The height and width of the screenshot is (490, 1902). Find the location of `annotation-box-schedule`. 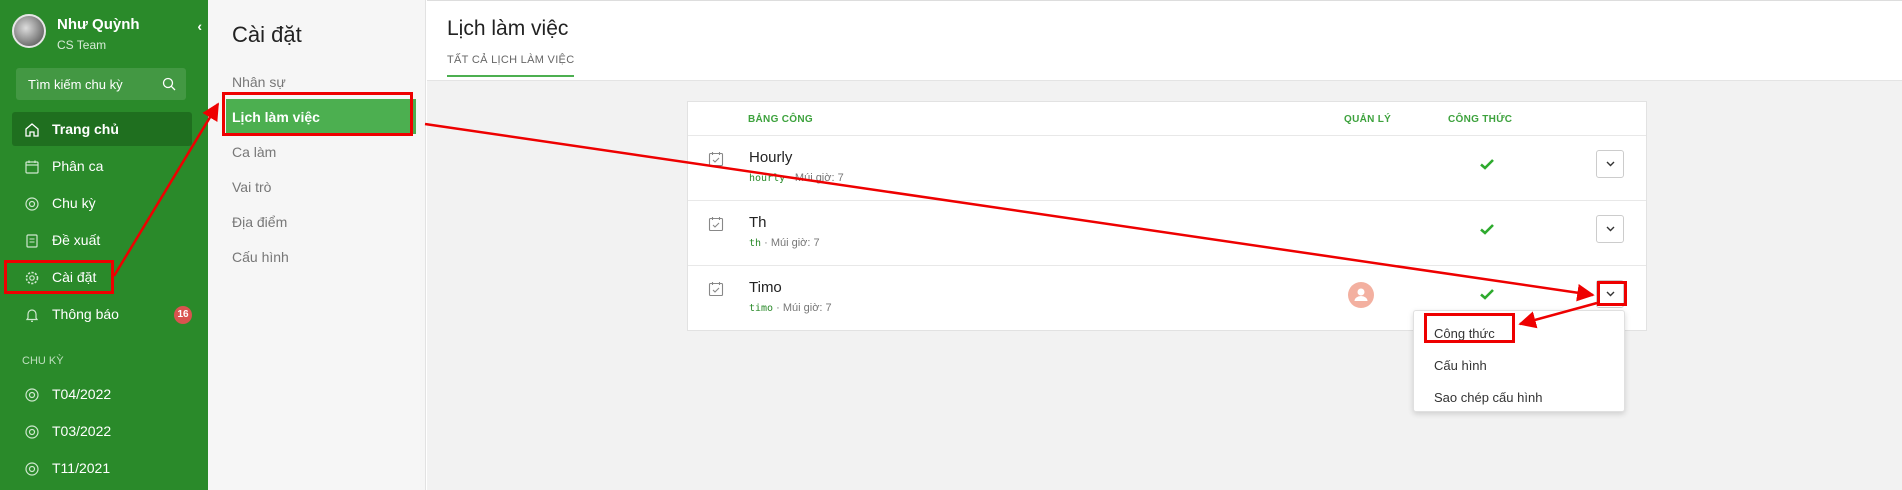

annotation-box-schedule is located at coordinates (317, 114).